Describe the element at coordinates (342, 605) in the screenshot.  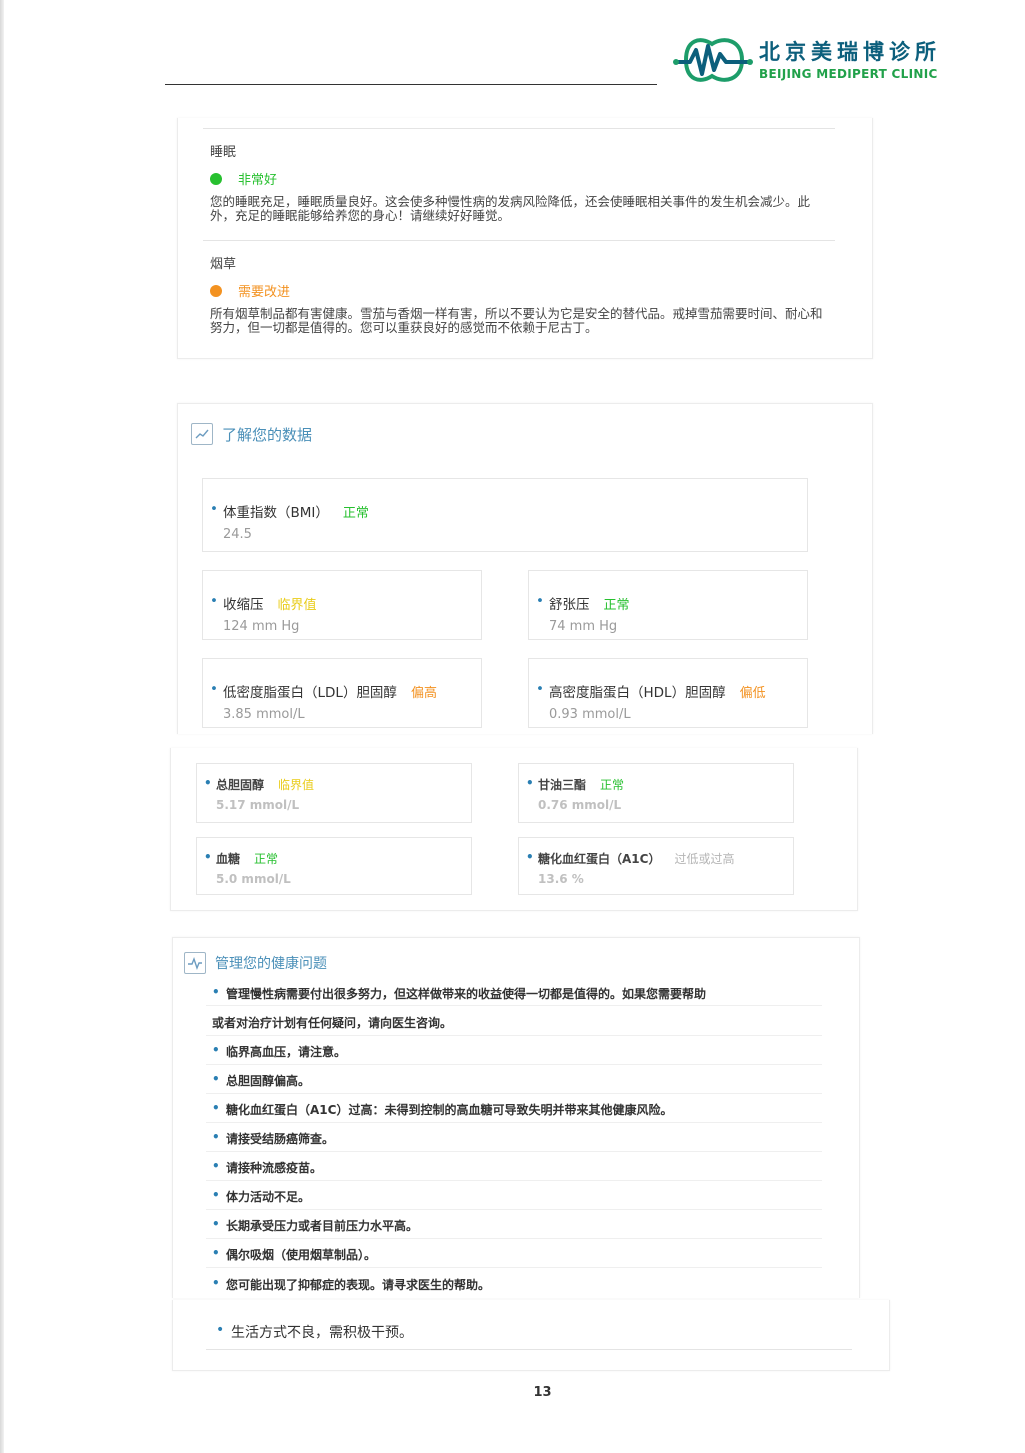
I see `metric-systolic: 收缩压临界值 124 mm Hg` at that location.